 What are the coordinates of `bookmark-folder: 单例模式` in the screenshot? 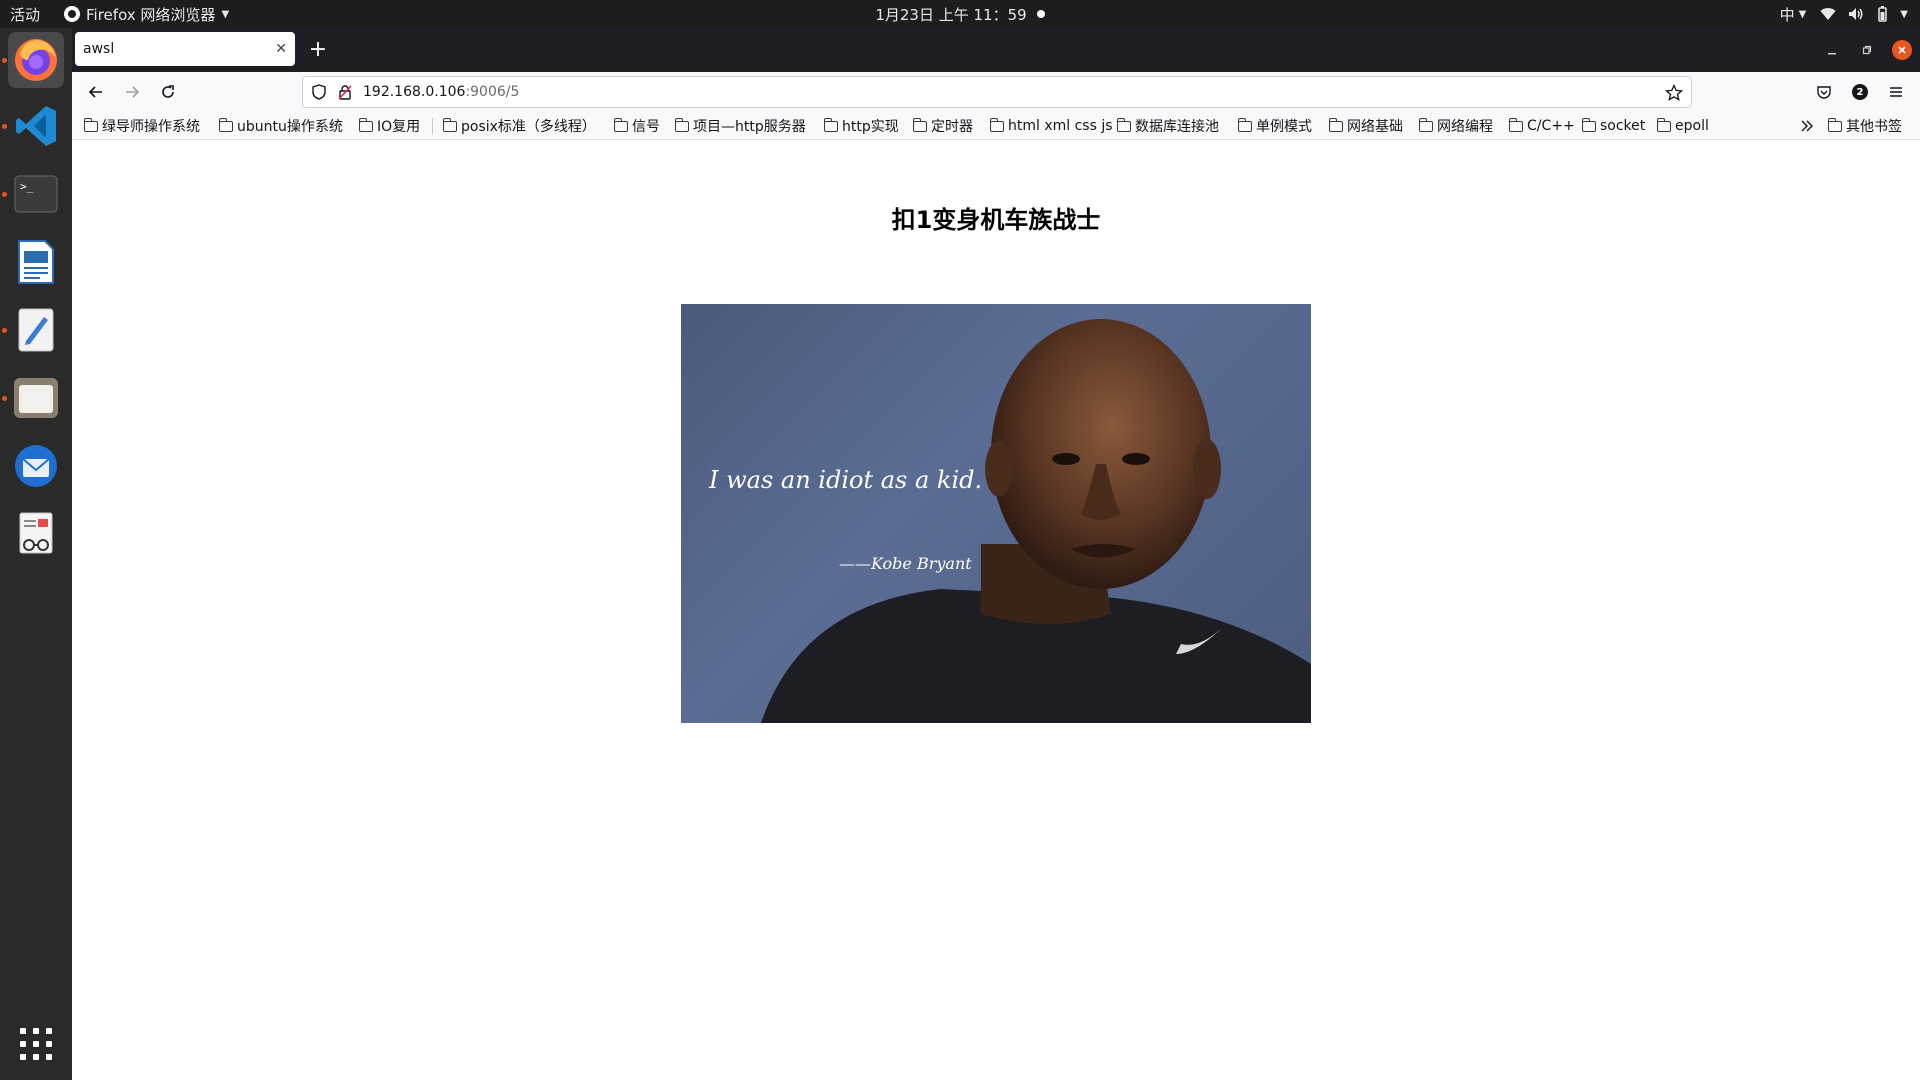 It's located at (1274, 126).